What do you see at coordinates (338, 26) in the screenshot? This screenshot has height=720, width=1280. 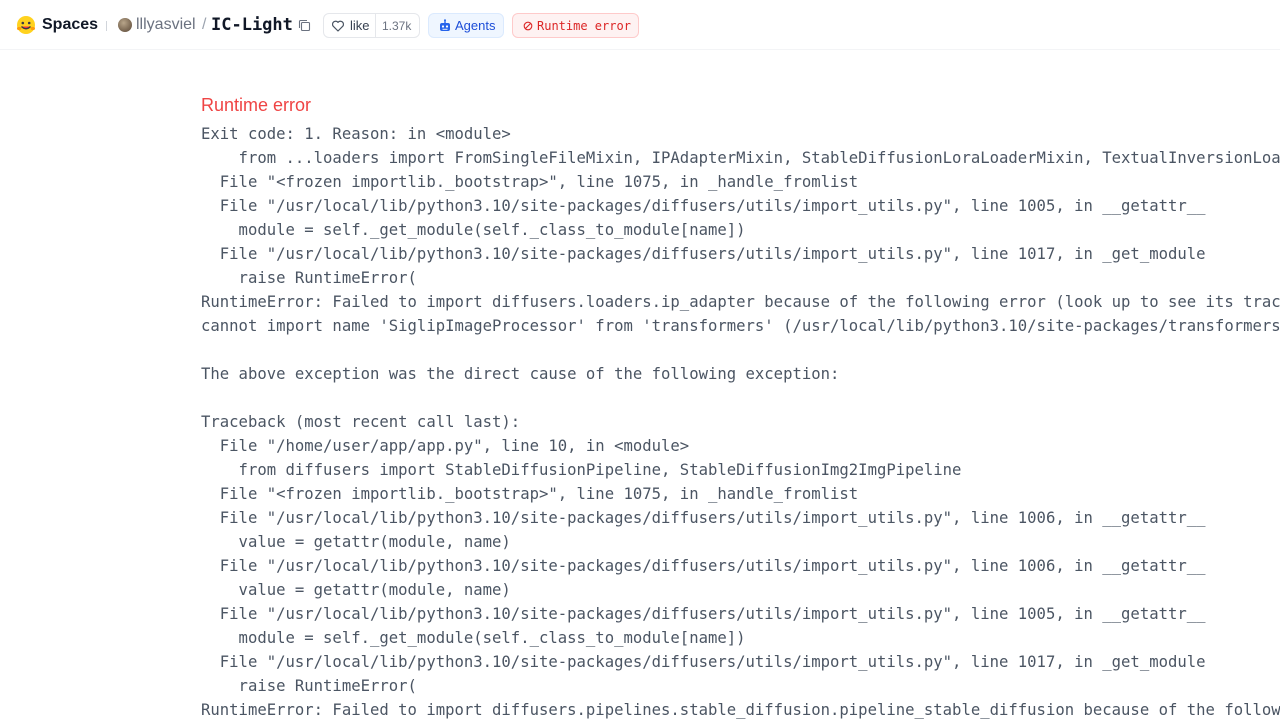 I see `heart-icon` at bounding box center [338, 26].